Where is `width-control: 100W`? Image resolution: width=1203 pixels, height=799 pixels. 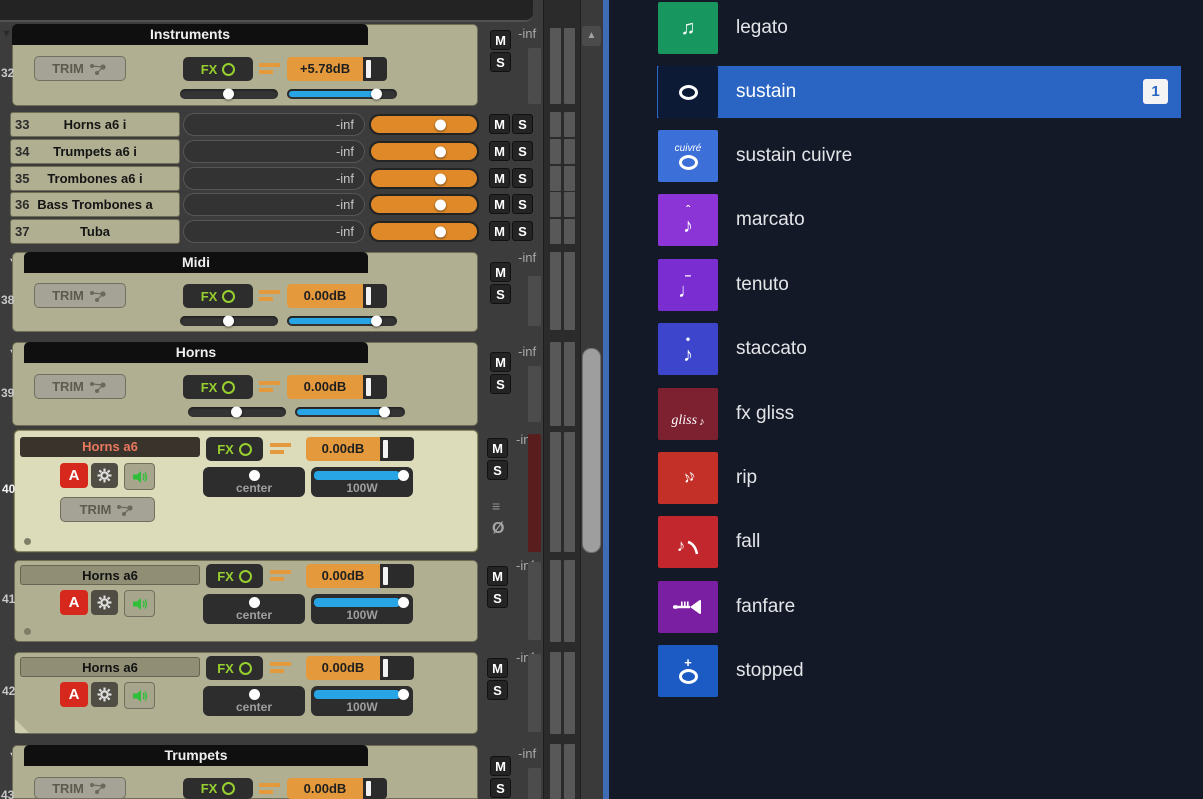 width-control: 100W is located at coordinates (362, 609).